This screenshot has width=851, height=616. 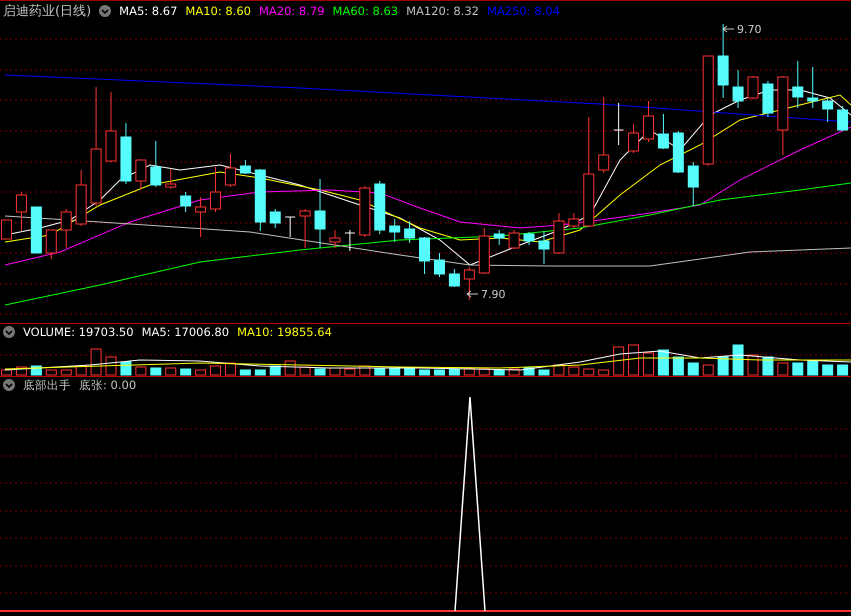 What do you see at coordinates (728, 29) in the screenshot?
I see `leader-line` at bounding box center [728, 29].